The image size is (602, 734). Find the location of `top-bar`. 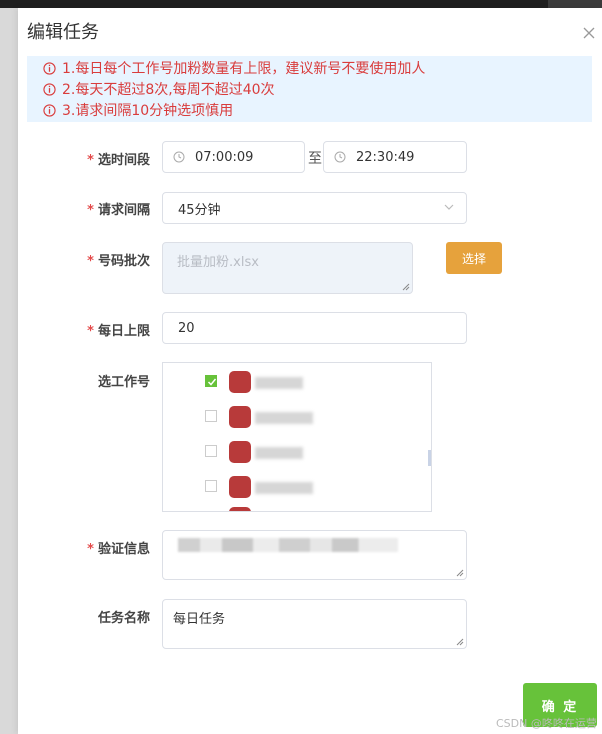

top-bar is located at coordinates (301, 4).